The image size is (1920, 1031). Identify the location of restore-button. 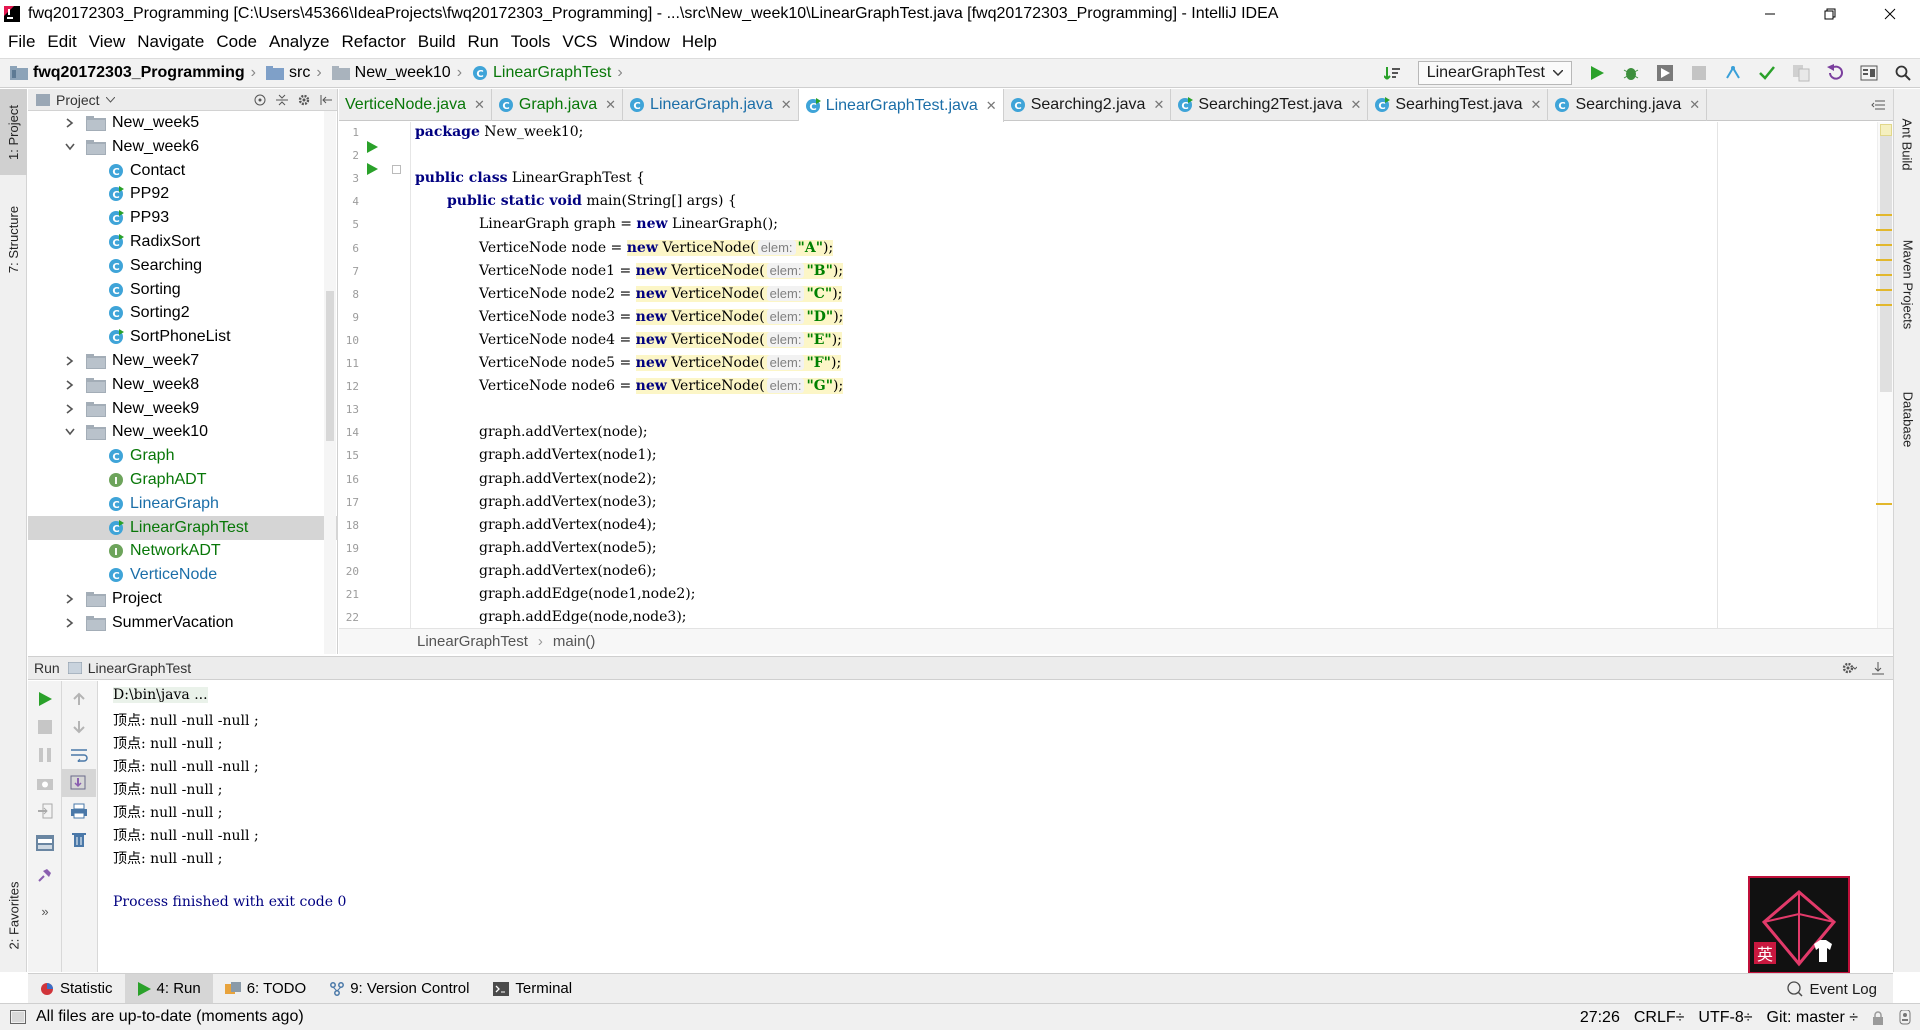
(1830, 14).